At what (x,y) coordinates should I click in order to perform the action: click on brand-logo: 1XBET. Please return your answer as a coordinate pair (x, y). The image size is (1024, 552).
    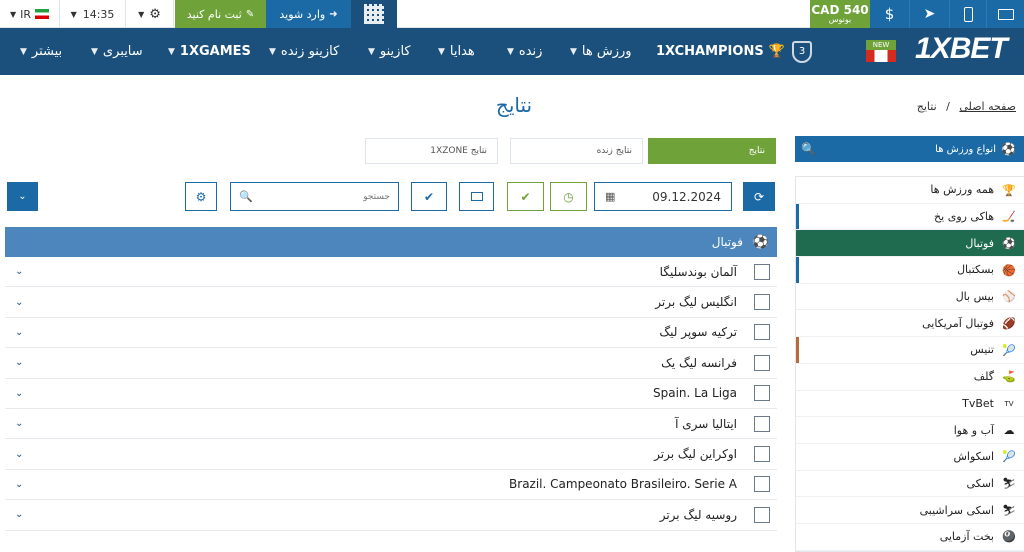
    Looking at the image, I should click on (961, 49).